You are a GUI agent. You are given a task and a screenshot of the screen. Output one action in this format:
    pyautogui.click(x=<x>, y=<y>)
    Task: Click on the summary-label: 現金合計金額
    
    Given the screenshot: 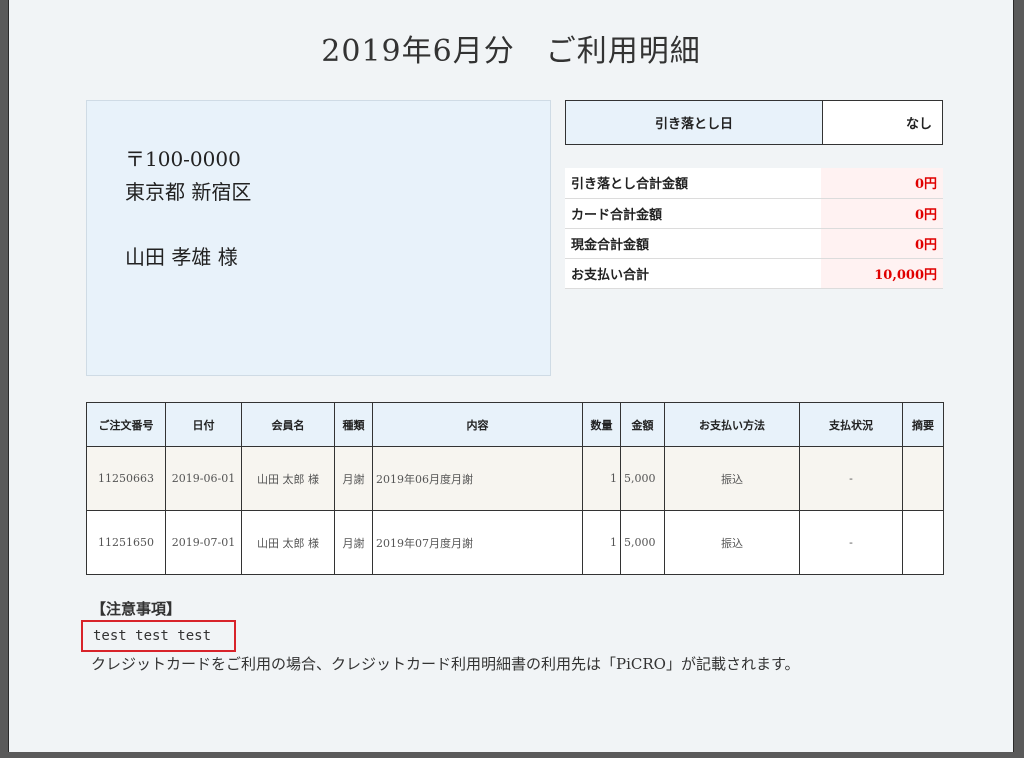 What is the action you would take?
    pyautogui.click(x=693, y=243)
    